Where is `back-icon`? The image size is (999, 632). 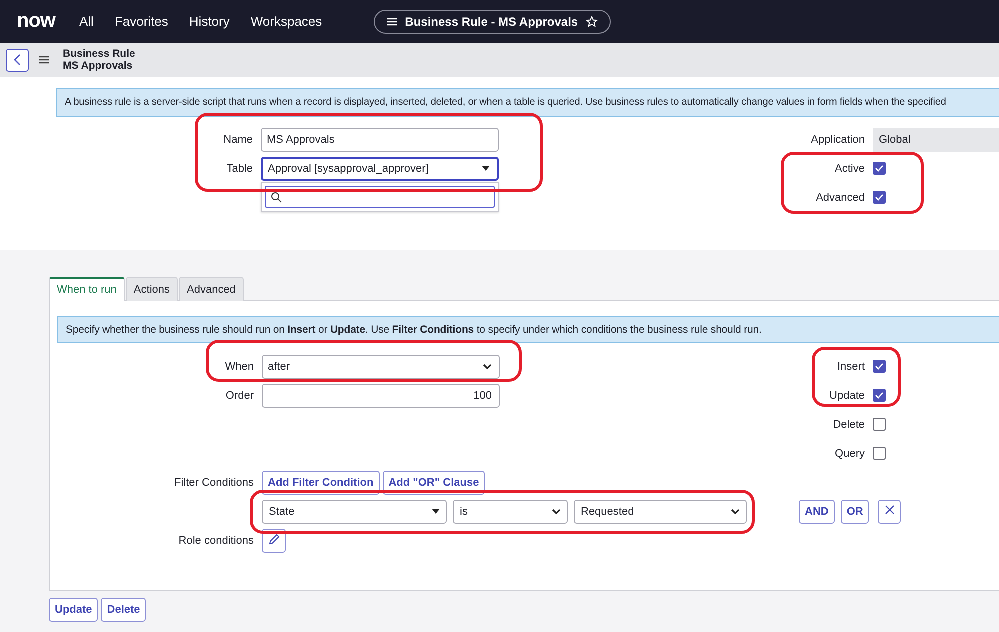 back-icon is located at coordinates (17, 60).